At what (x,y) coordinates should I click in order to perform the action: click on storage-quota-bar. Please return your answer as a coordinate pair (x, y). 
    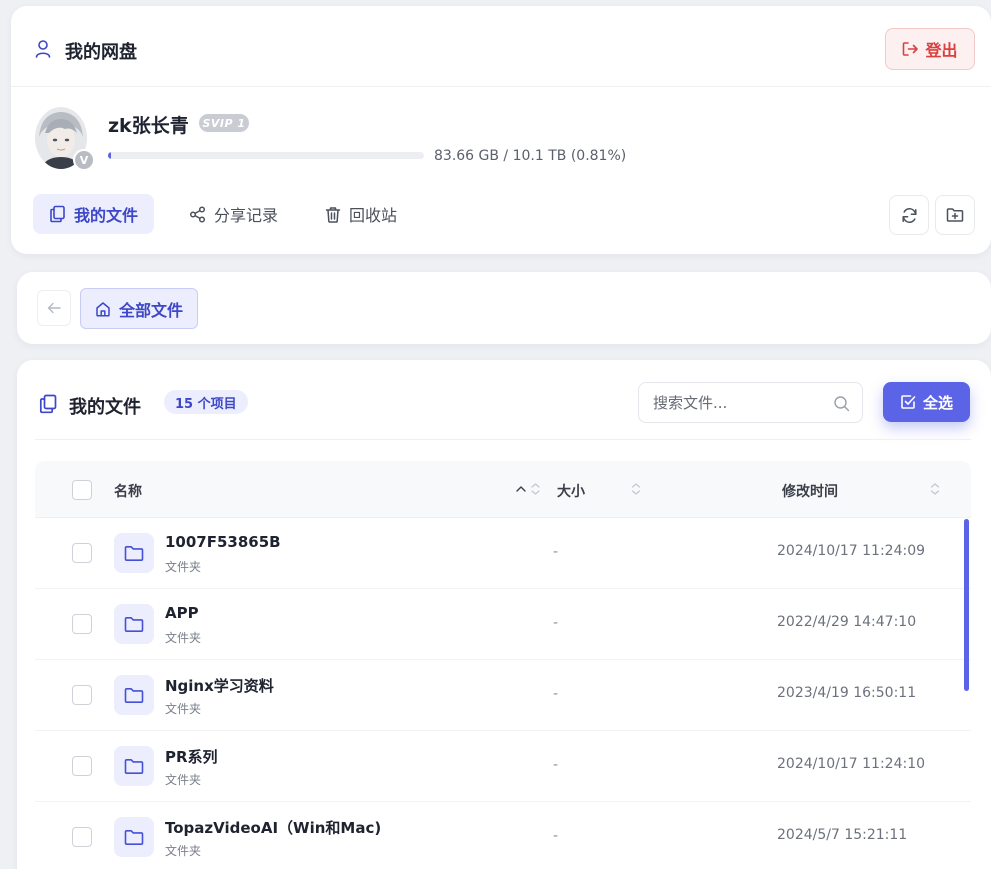
    Looking at the image, I should click on (266, 155).